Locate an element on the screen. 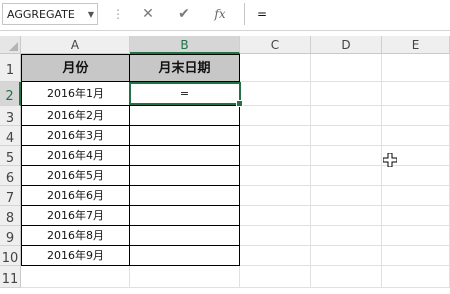  cell-b8 is located at coordinates (185, 216).